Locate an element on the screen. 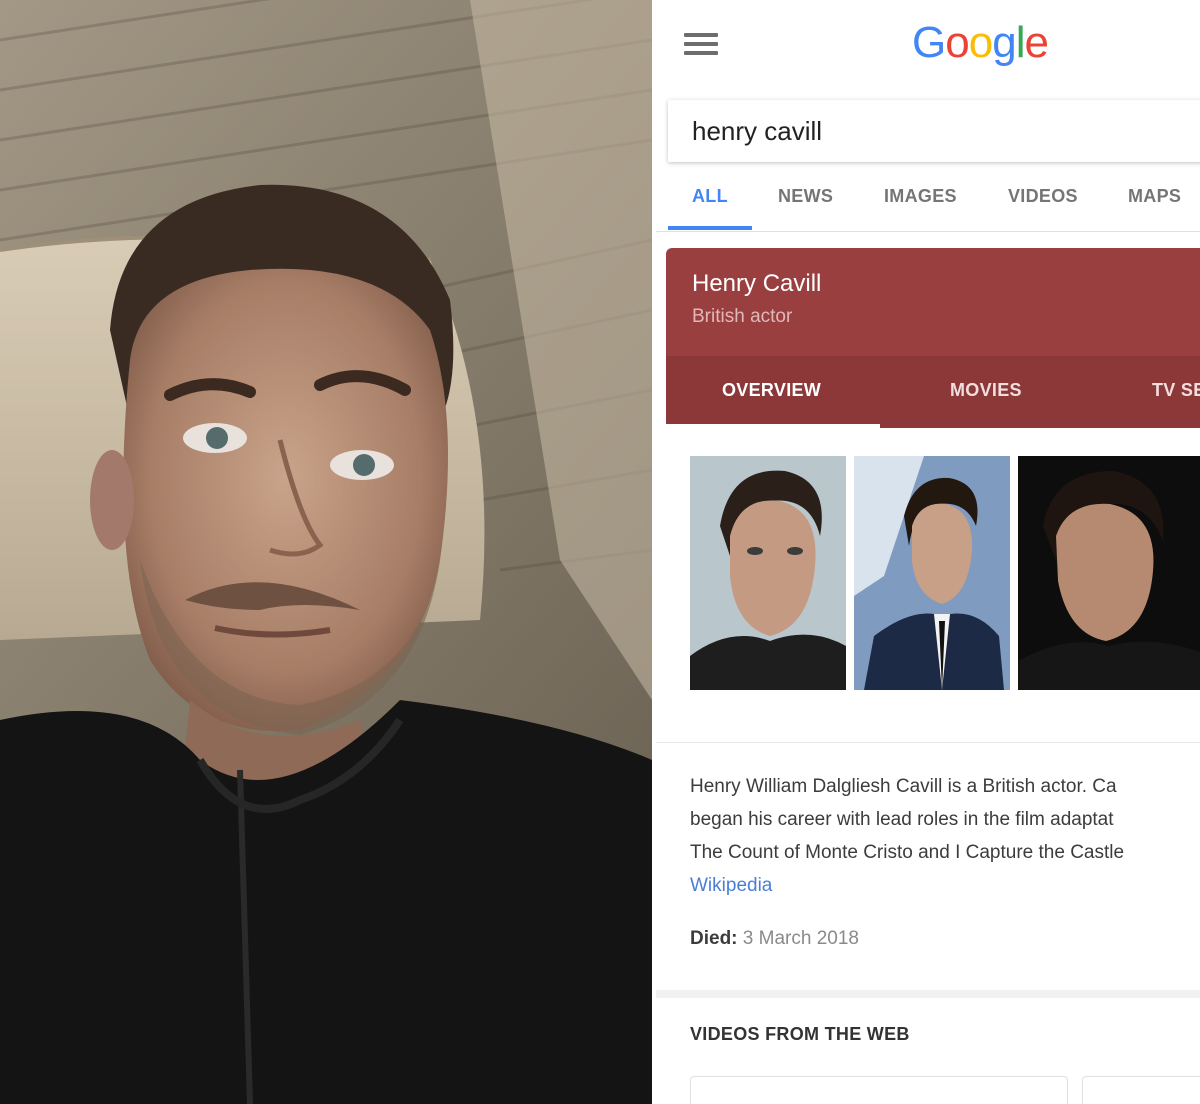 The image size is (1200, 1104). search-input is located at coordinates (932, 131).